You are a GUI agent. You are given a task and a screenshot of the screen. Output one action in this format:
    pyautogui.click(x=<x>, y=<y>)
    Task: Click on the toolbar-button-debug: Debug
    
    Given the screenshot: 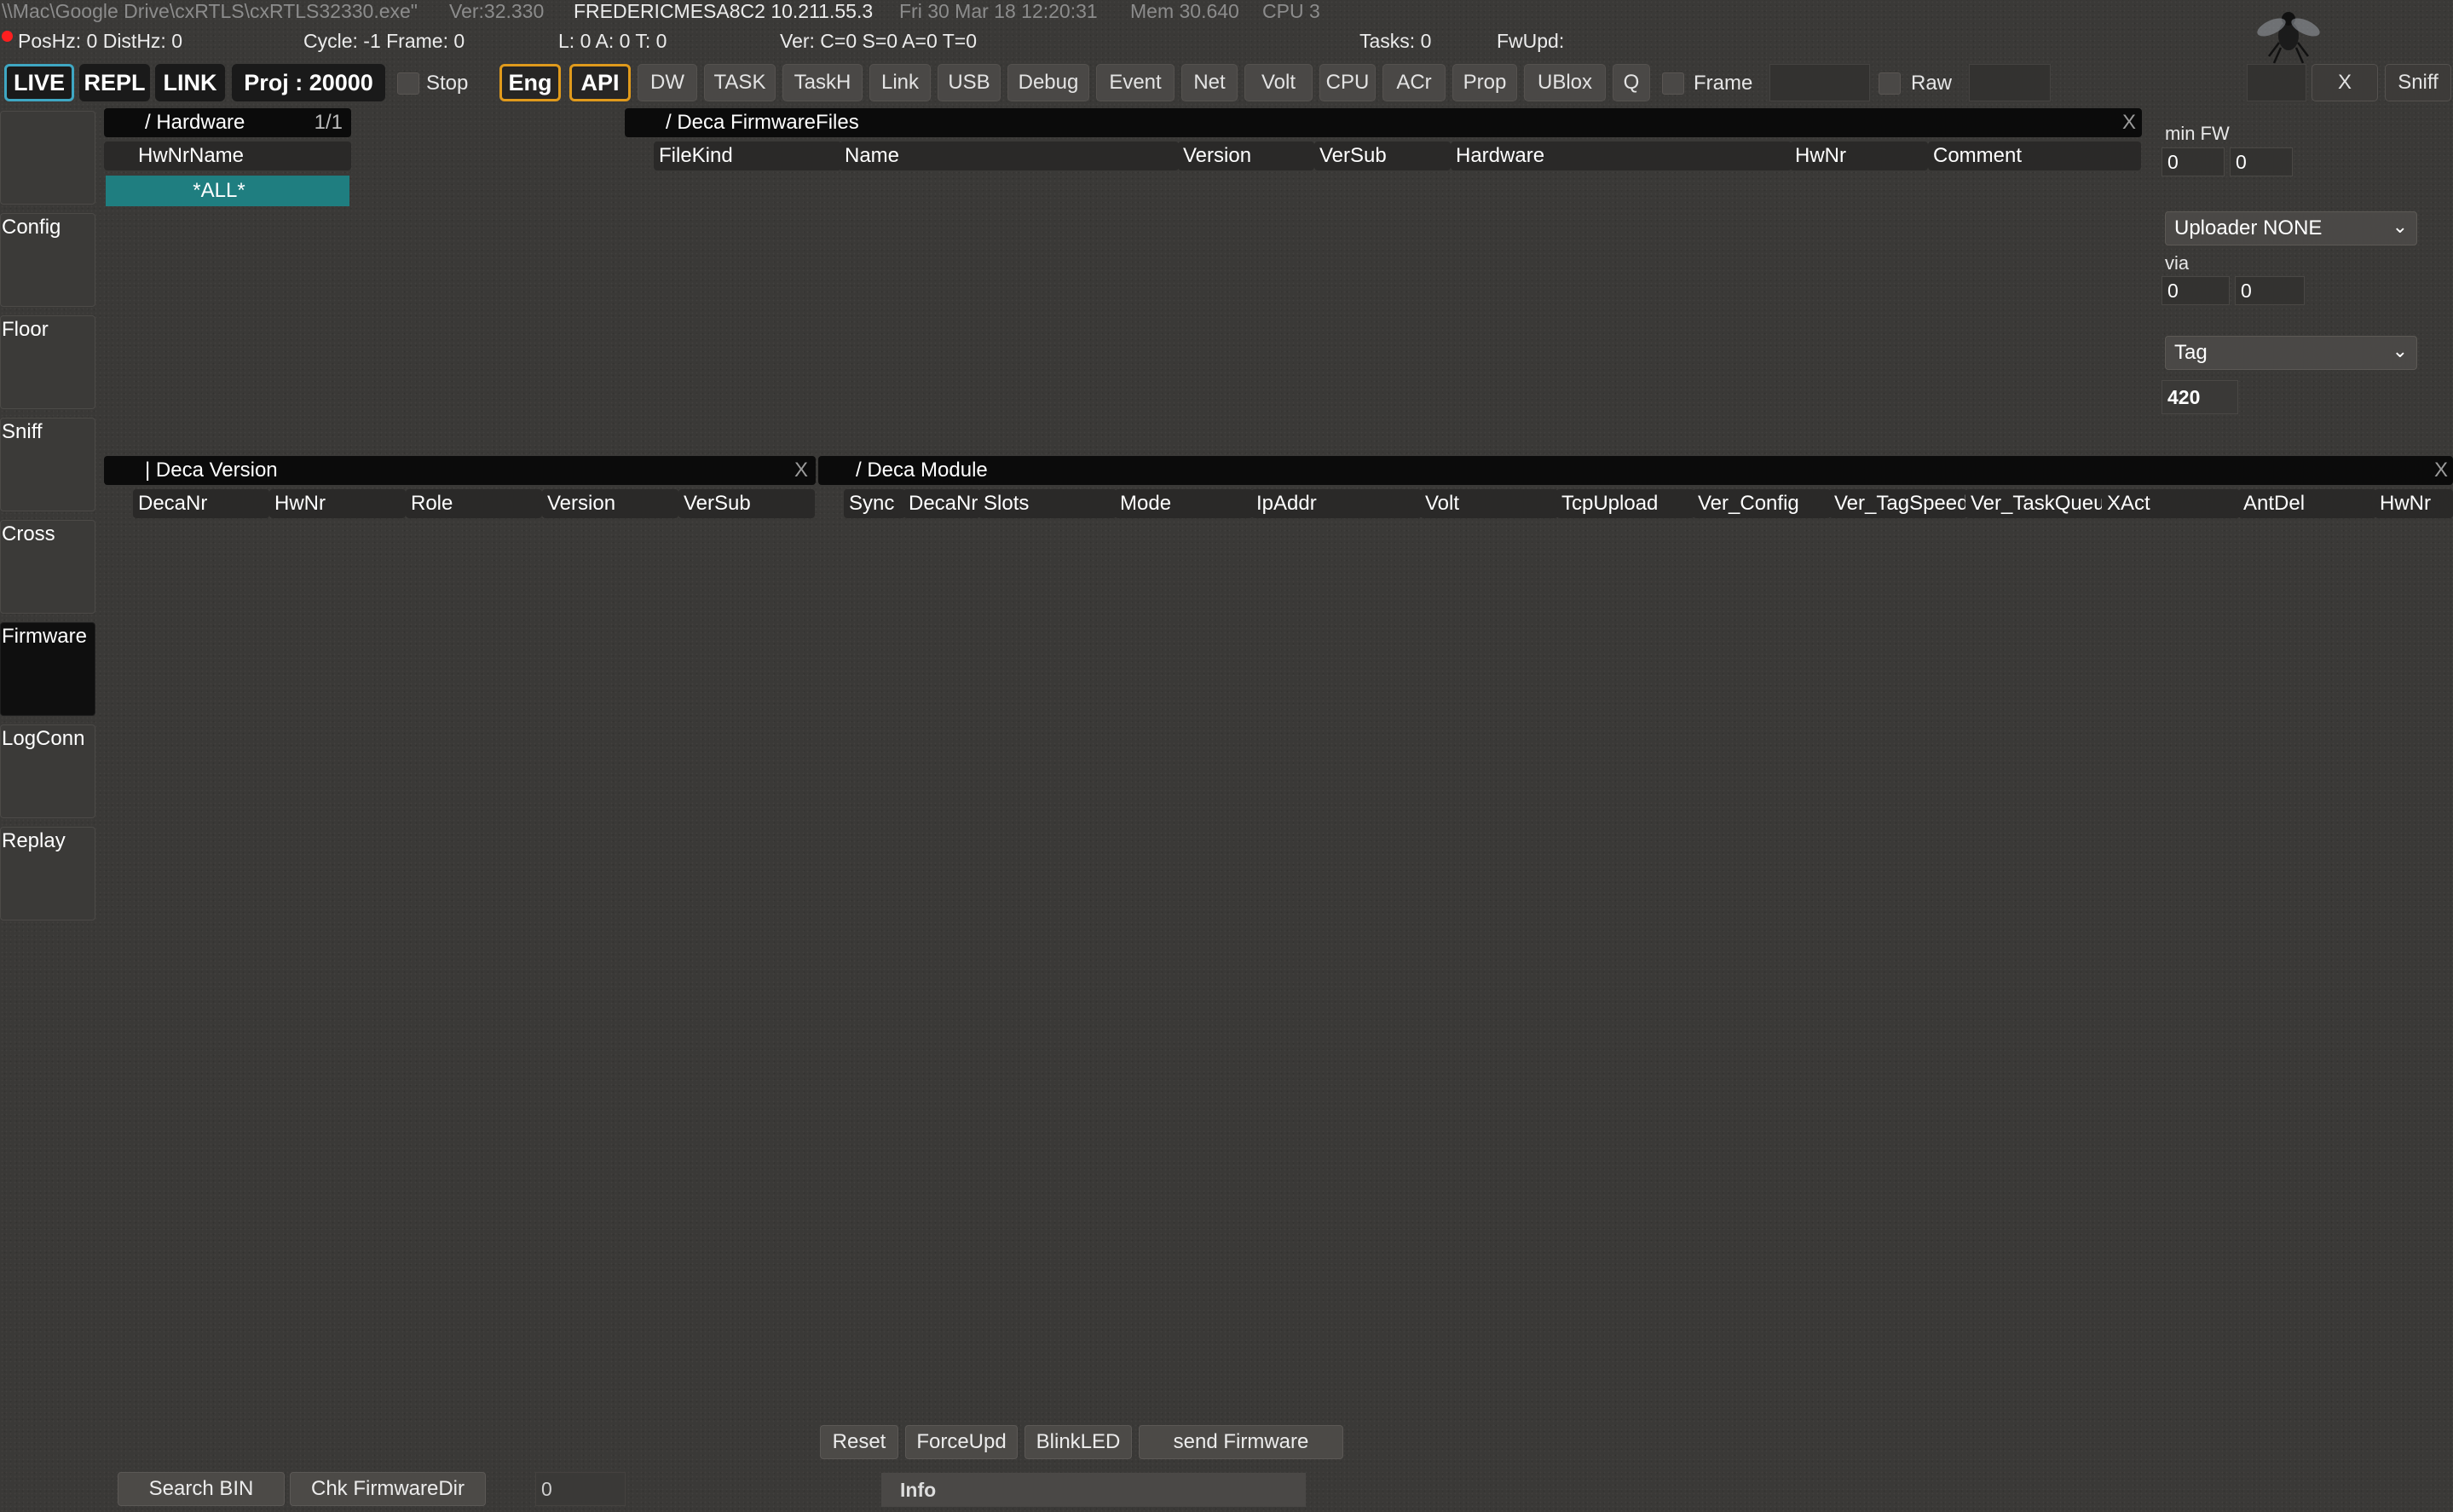 What is the action you would take?
    pyautogui.click(x=1048, y=82)
    